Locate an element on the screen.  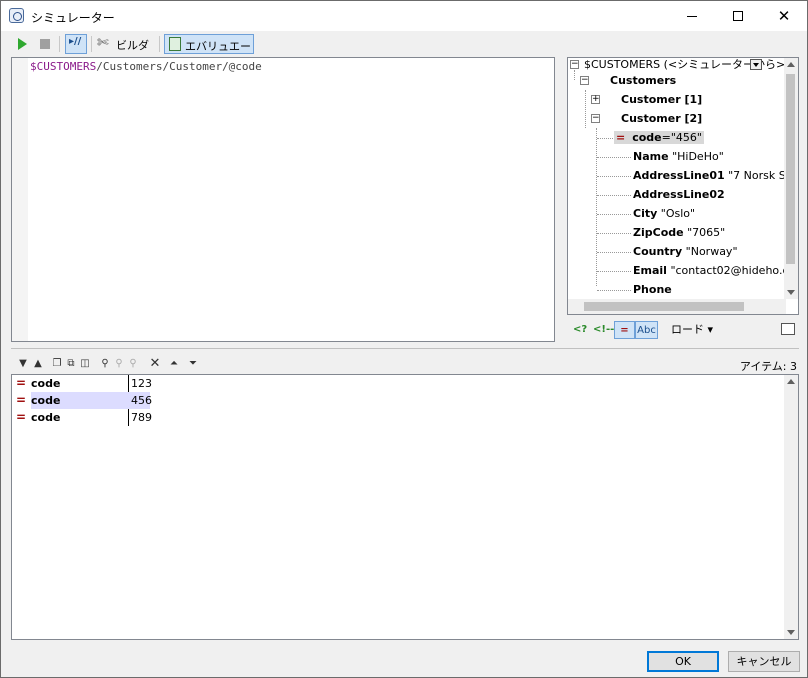
load-label: ロード is located at coordinates (687, 329).